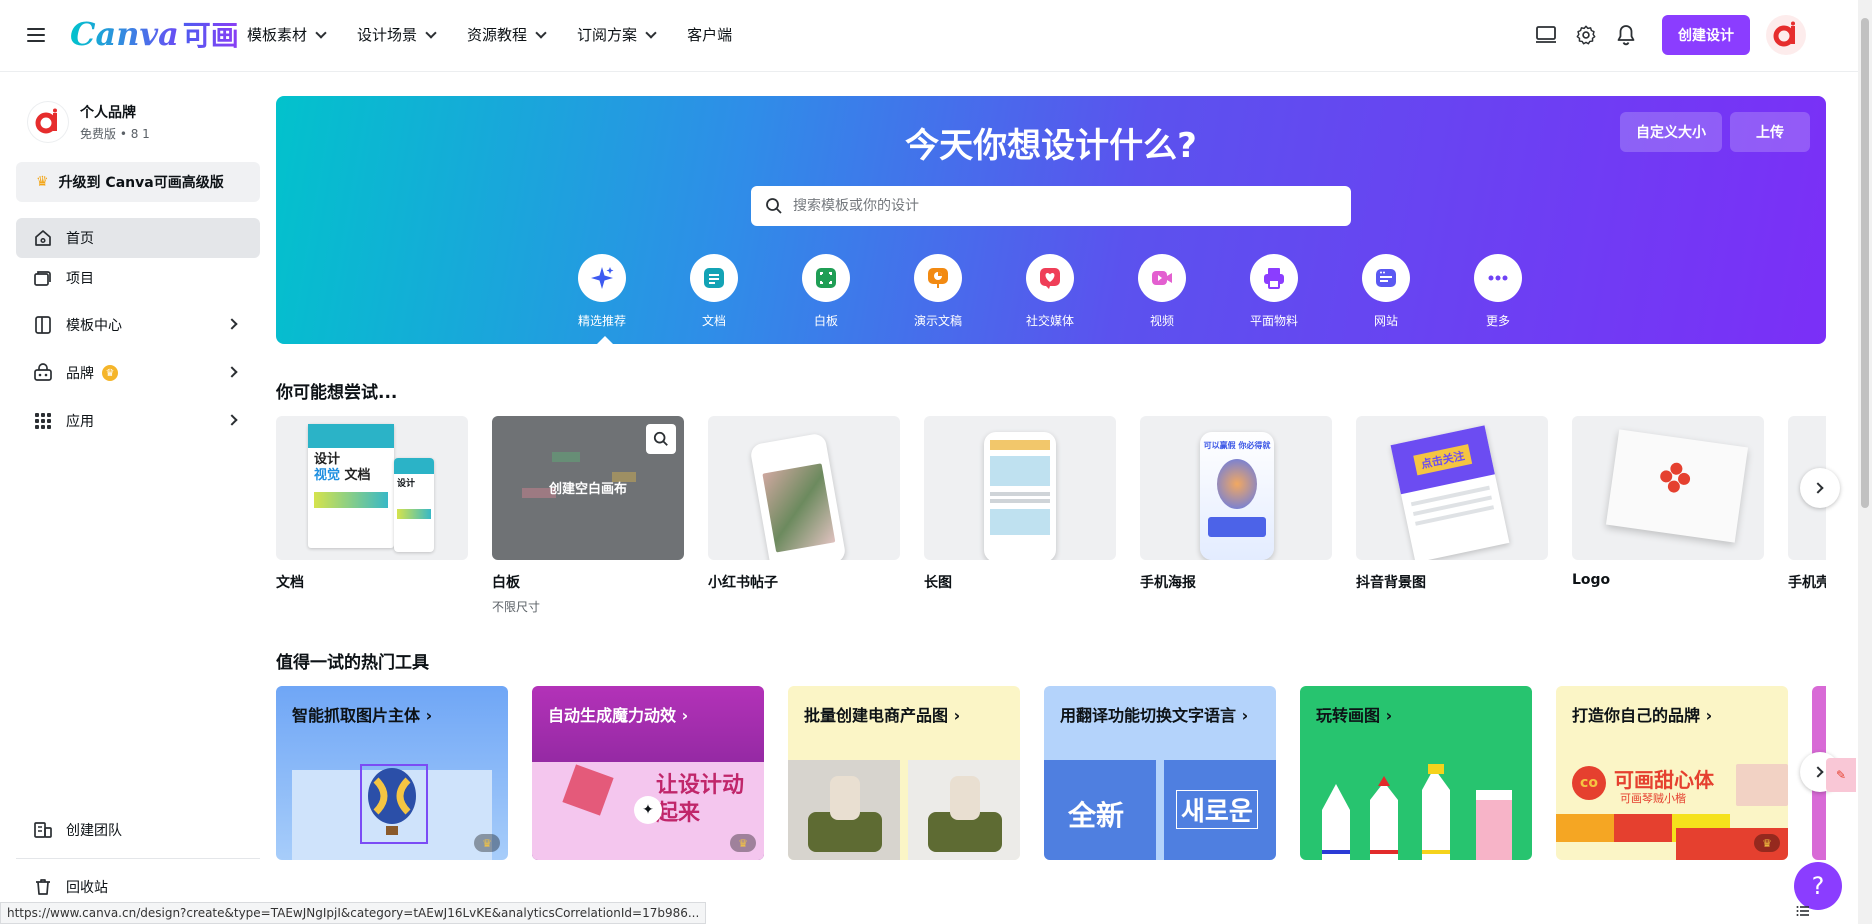  Describe the element at coordinates (1762, 785) in the screenshot. I see `portrait-thumbnail` at that location.